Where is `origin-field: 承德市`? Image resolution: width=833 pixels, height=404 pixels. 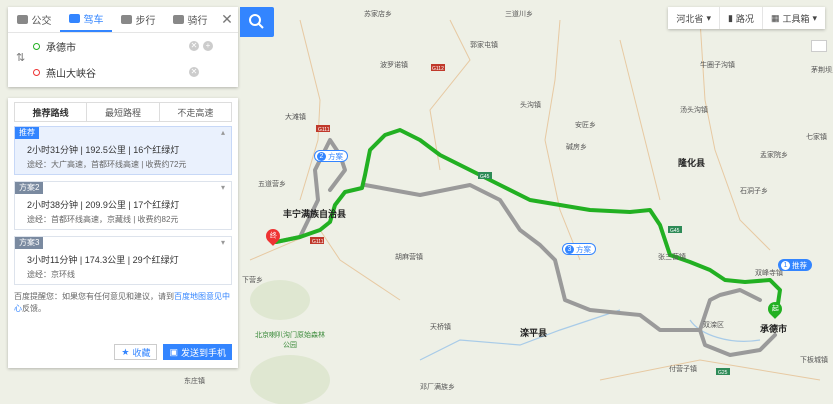 origin-field: 承德市 is located at coordinates (123, 46).